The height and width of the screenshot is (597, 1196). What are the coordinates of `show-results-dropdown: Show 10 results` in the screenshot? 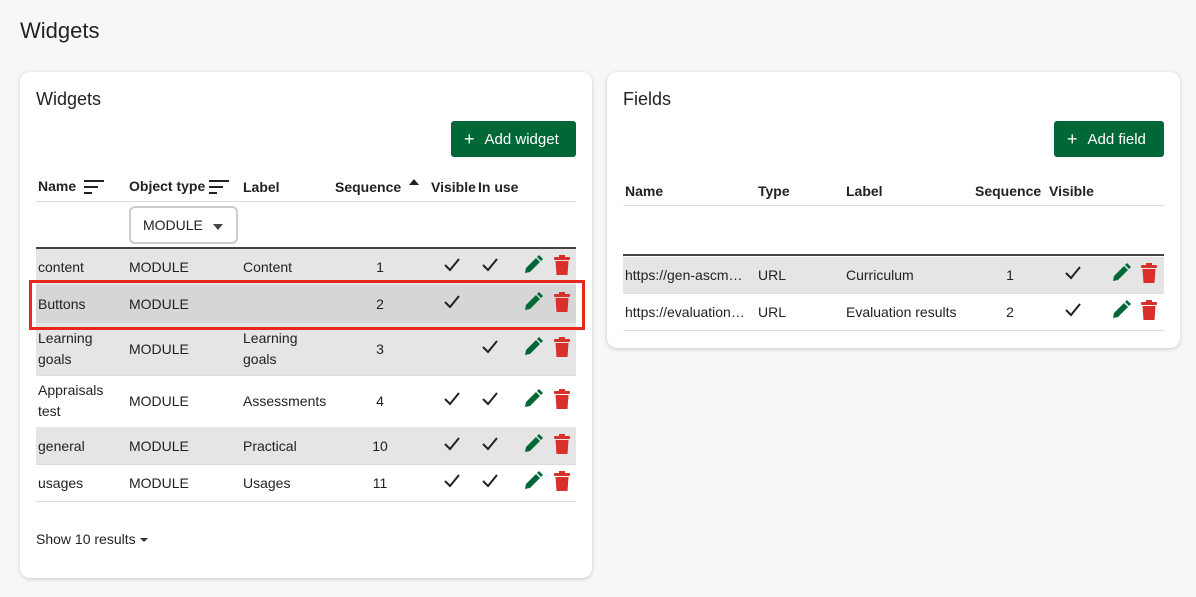 It's located at (92, 539).